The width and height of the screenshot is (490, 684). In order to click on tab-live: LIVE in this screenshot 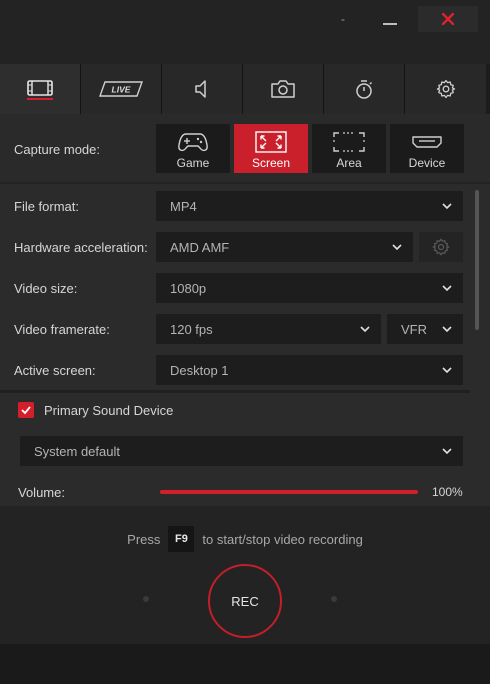, I will do `click(121, 89)`.